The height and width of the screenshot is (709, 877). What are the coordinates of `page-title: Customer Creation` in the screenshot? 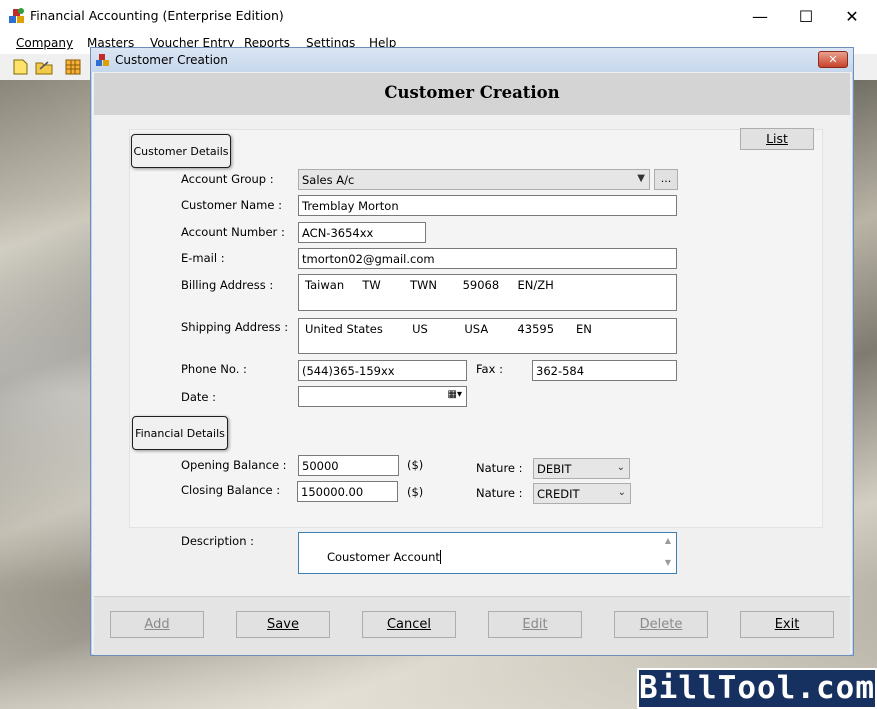 It's located at (472, 92).